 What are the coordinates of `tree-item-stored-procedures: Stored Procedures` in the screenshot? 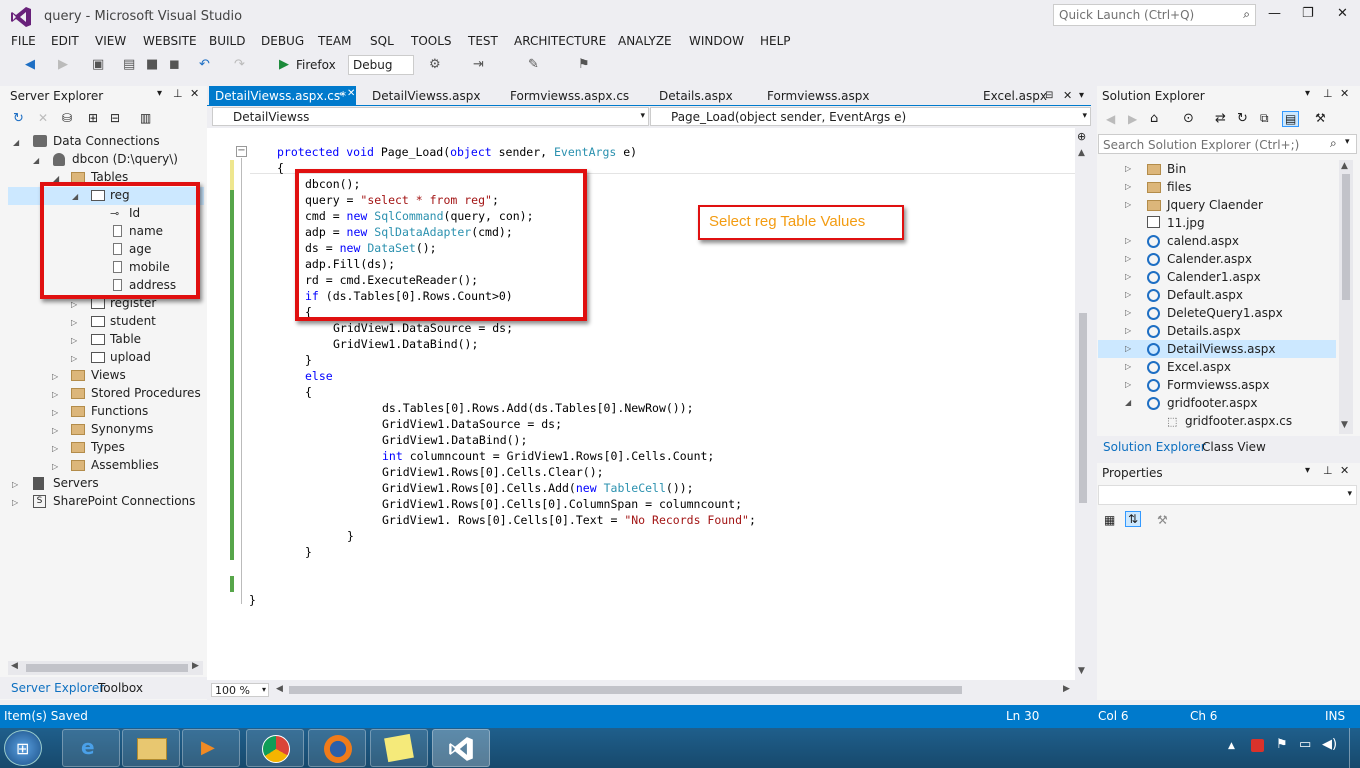 It's located at (146, 393).